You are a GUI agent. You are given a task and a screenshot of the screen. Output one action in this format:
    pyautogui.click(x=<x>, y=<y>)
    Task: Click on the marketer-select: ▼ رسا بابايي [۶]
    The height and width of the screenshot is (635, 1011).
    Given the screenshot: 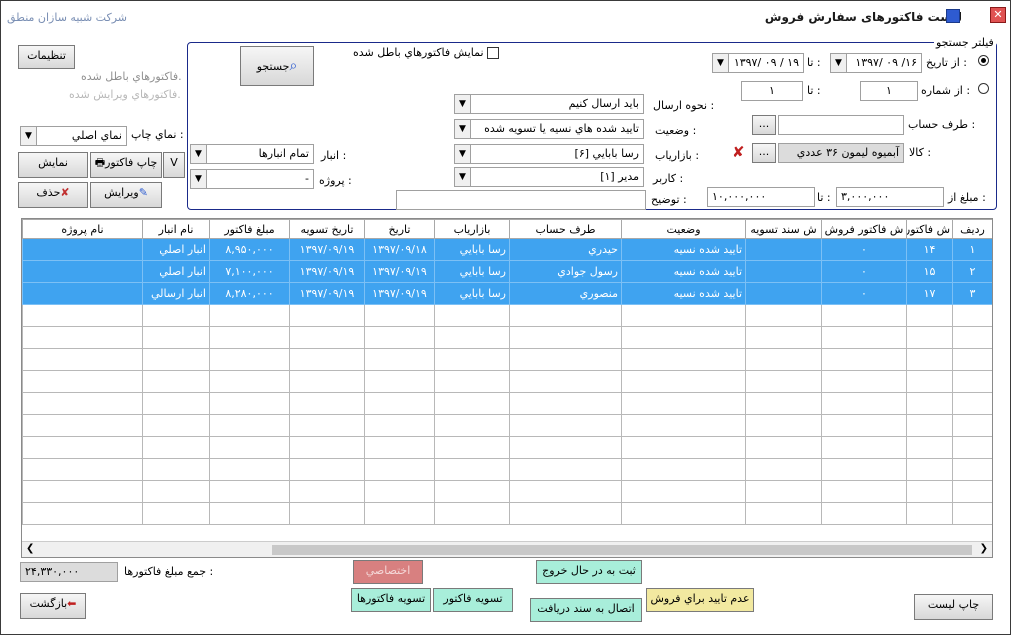 What is the action you would take?
    pyautogui.click(x=549, y=154)
    